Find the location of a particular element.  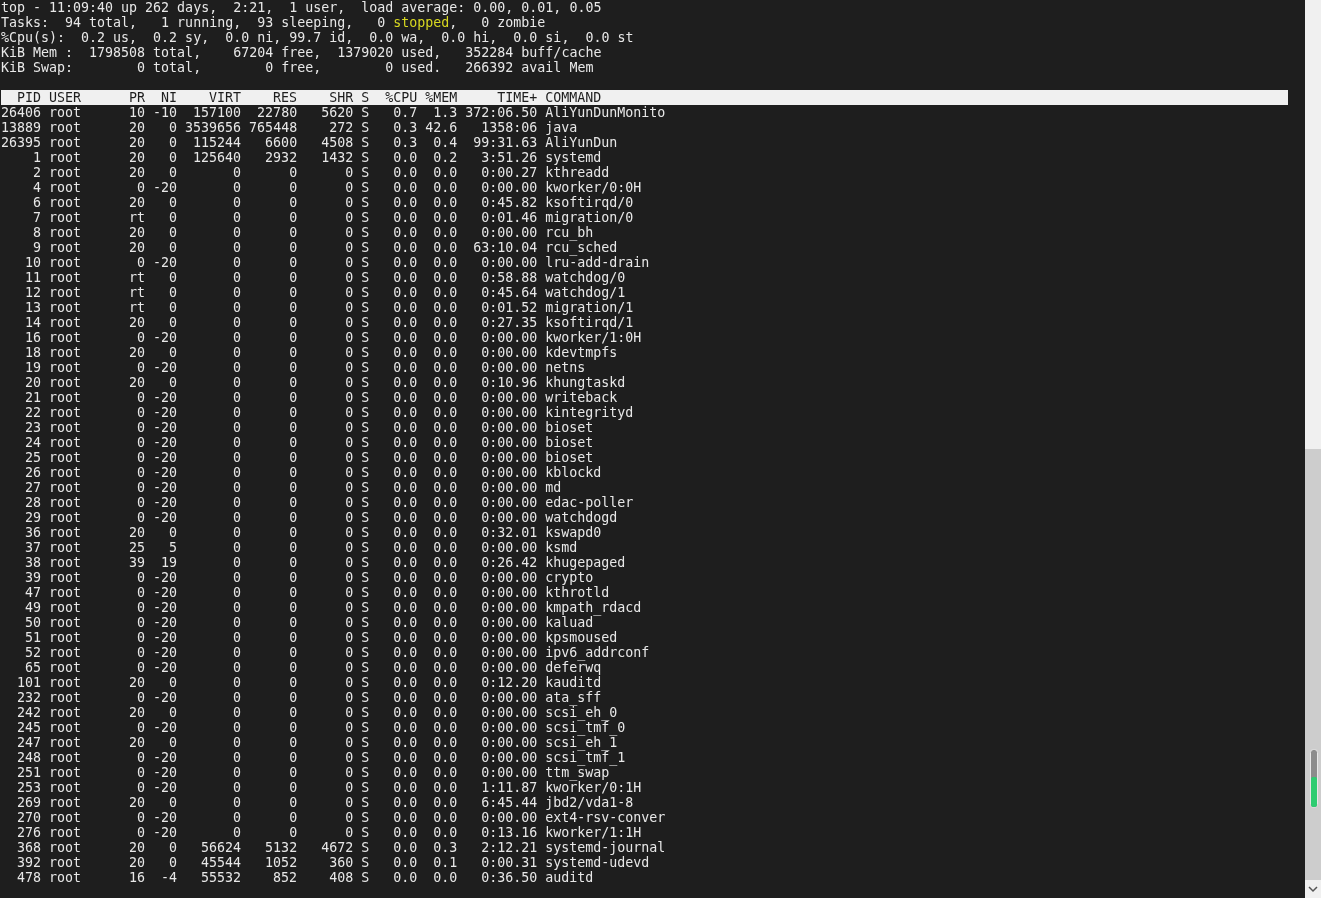

table-cell-text: 2932 is located at coordinates (281, 157).